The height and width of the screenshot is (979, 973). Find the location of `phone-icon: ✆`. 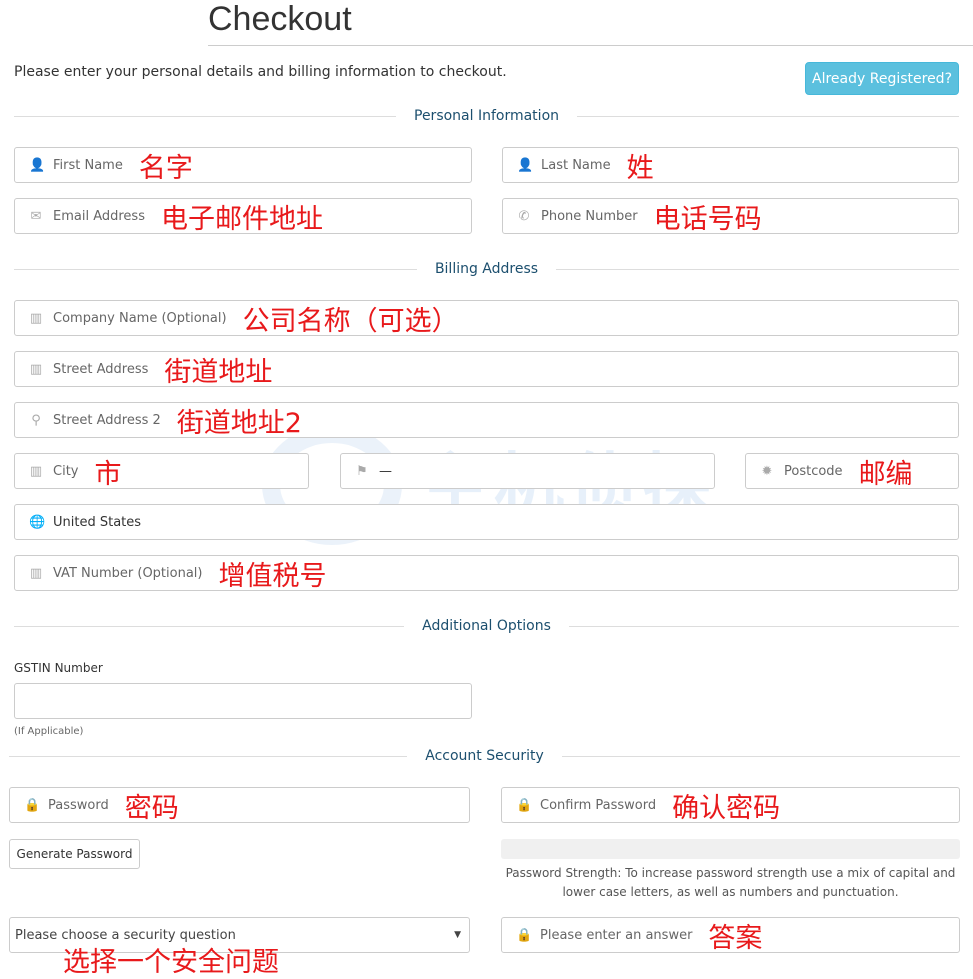

phone-icon: ✆ is located at coordinates (524, 216).